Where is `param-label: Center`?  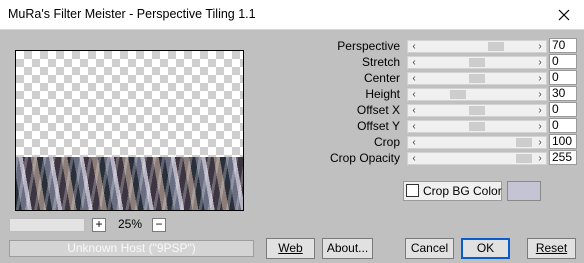
param-label: Center is located at coordinates (381, 78).